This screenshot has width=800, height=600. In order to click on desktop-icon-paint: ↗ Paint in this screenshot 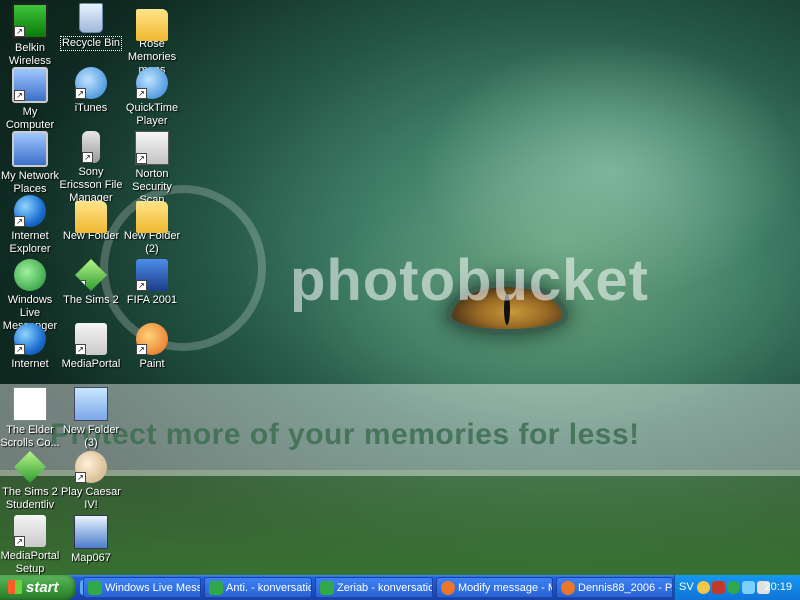, I will do `click(152, 347)`.